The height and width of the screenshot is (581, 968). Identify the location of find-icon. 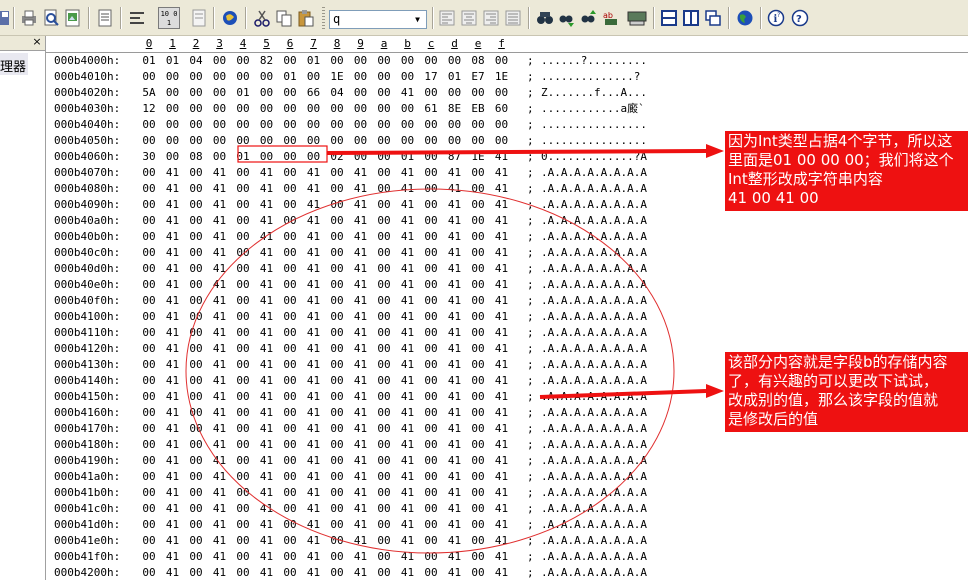
(545, 18).